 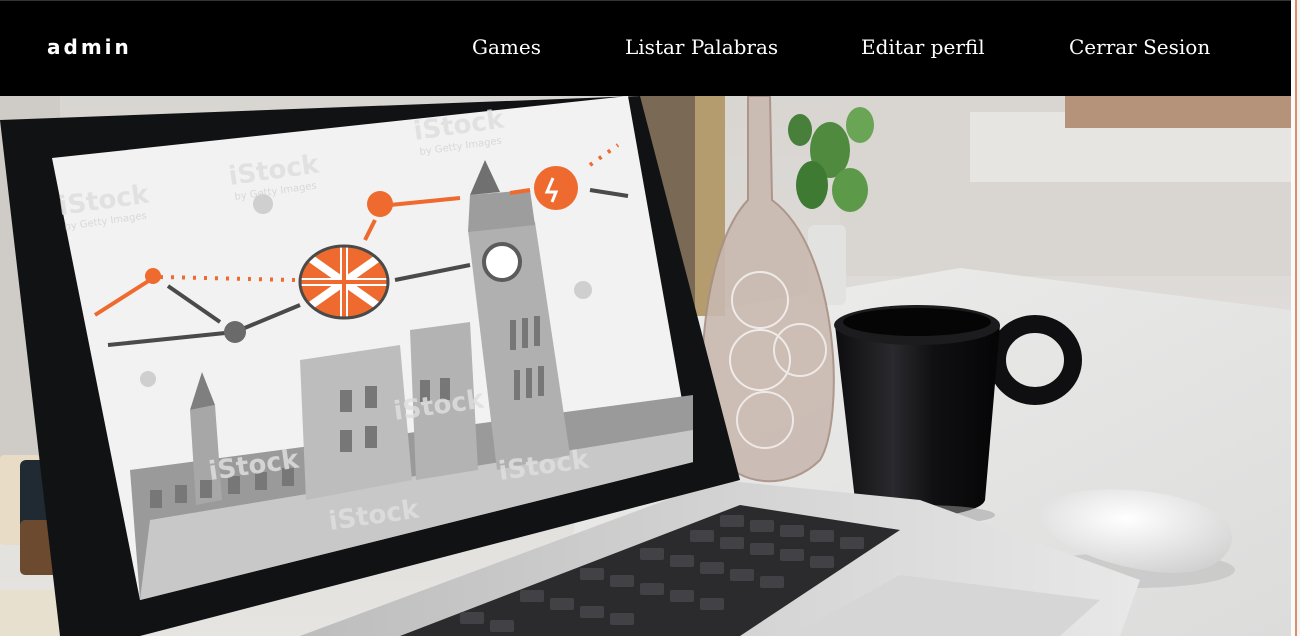 I want to click on nav-link-cerrar-sesion: Cerrar Sesion, so click(x=1139, y=47).